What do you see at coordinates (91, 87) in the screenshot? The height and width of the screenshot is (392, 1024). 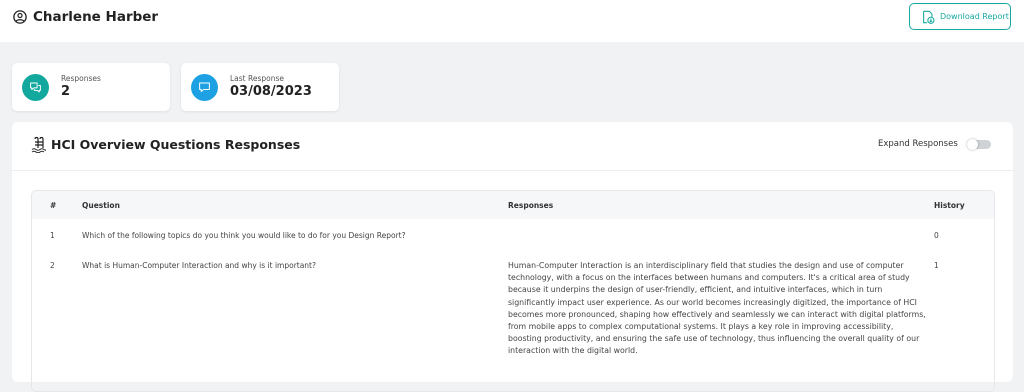 I see `responses-stat-card: Responses 2` at bounding box center [91, 87].